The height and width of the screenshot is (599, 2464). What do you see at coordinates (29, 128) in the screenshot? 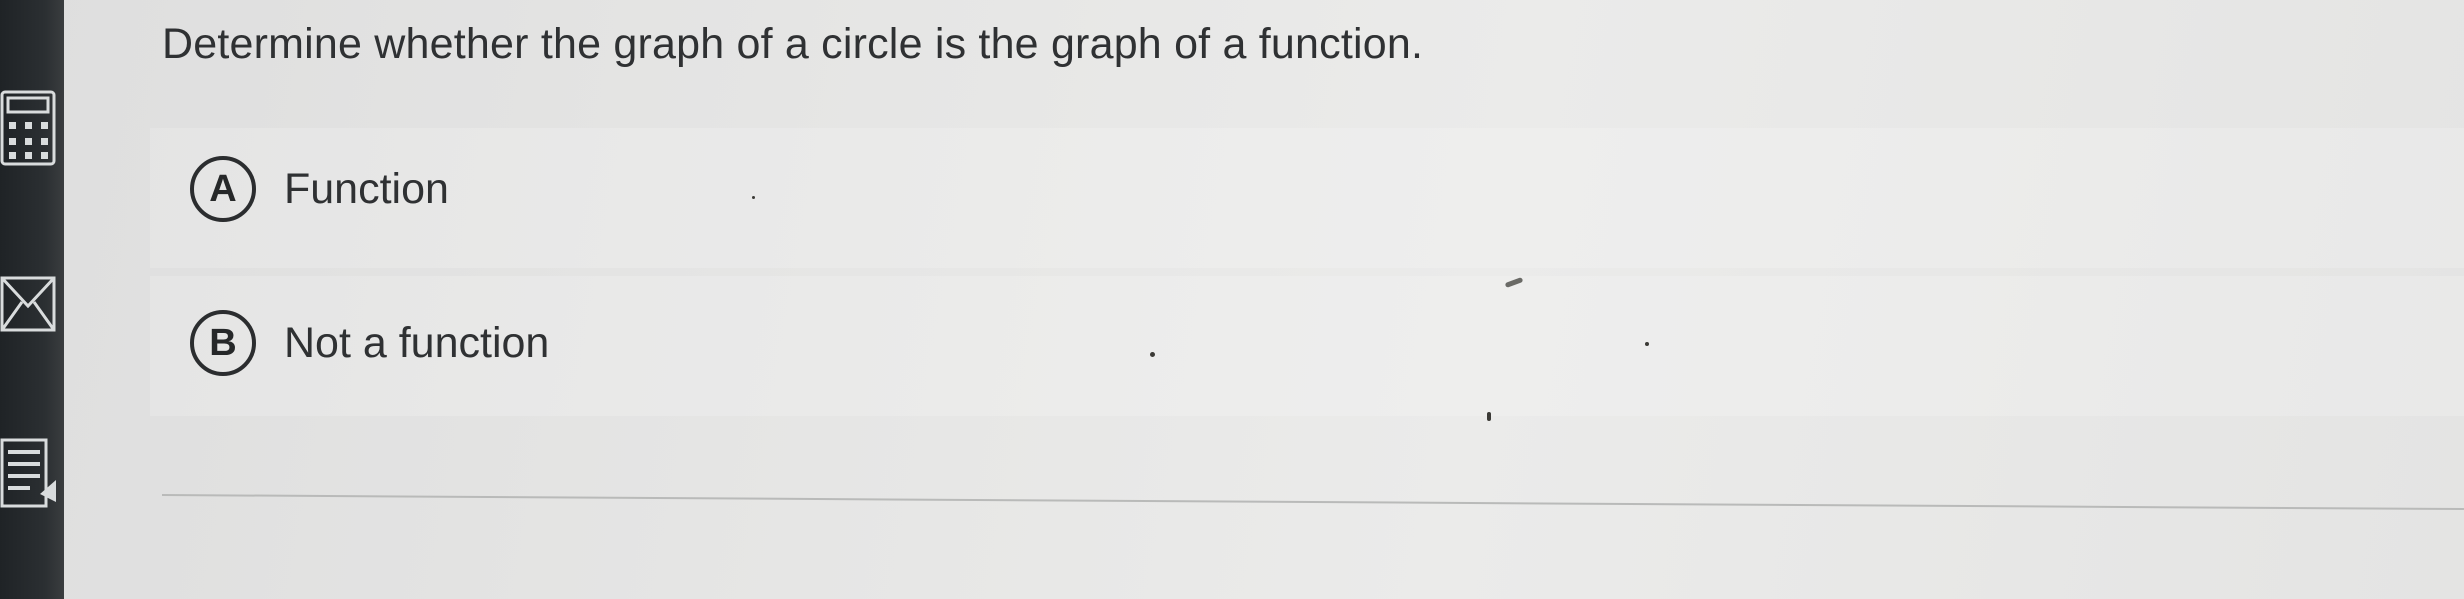
I see `calculator-icon` at bounding box center [29, 128].